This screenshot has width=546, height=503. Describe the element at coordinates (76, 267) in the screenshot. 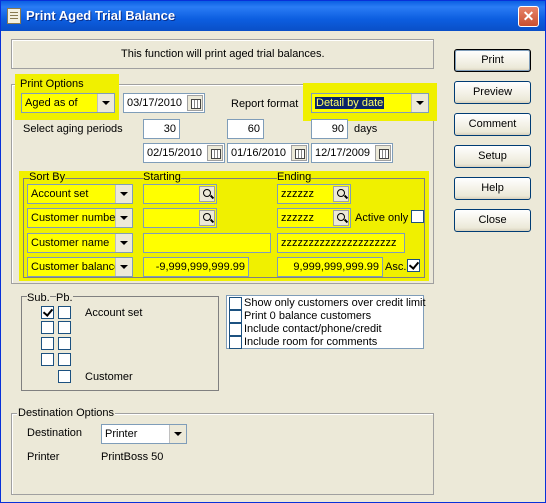

I see `sort-field-4-value: Customer balance` at that location.